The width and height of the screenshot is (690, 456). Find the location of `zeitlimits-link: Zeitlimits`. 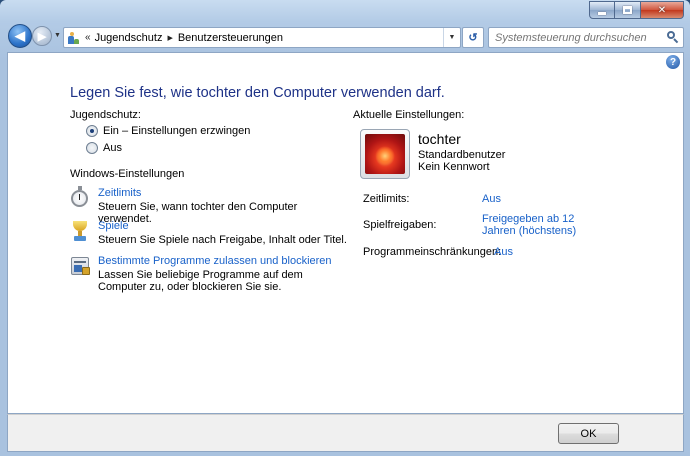

zeitlimits-link: Zeitlimits is located at coordinates (119, 193).